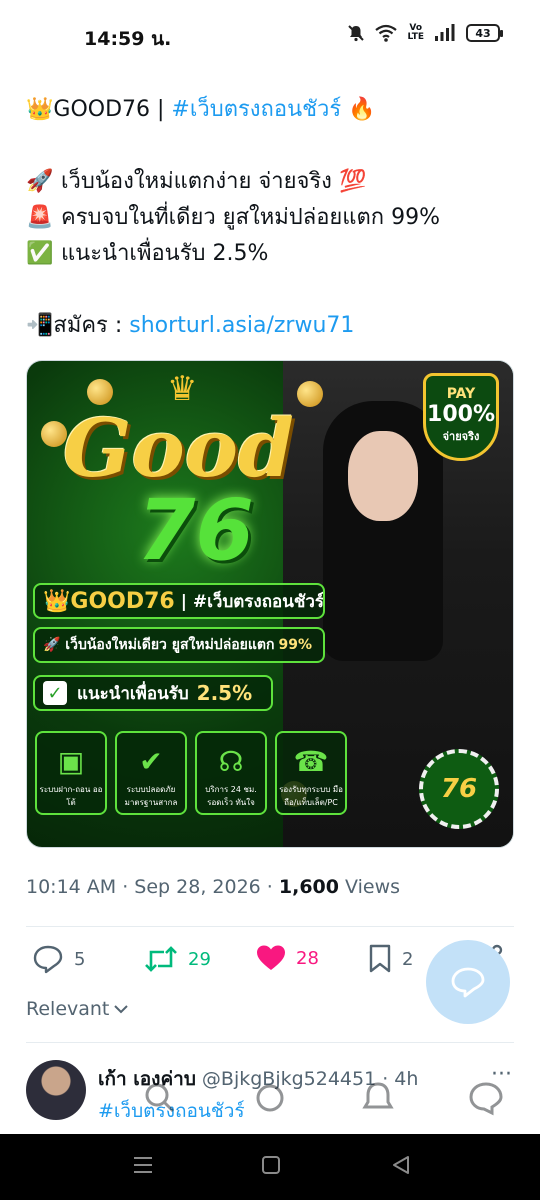  I want to click on siren-emoji: 🚨, so click(40, 217).